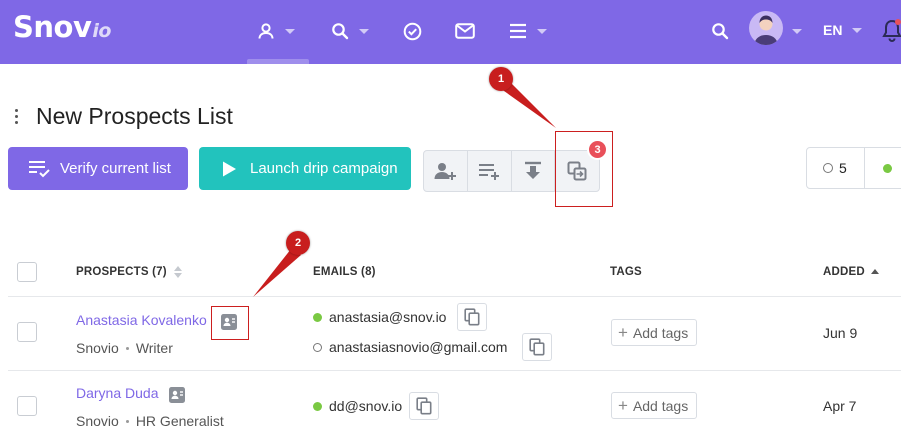  I want to click on annotation-marker-2: 2, so click(298, 243).